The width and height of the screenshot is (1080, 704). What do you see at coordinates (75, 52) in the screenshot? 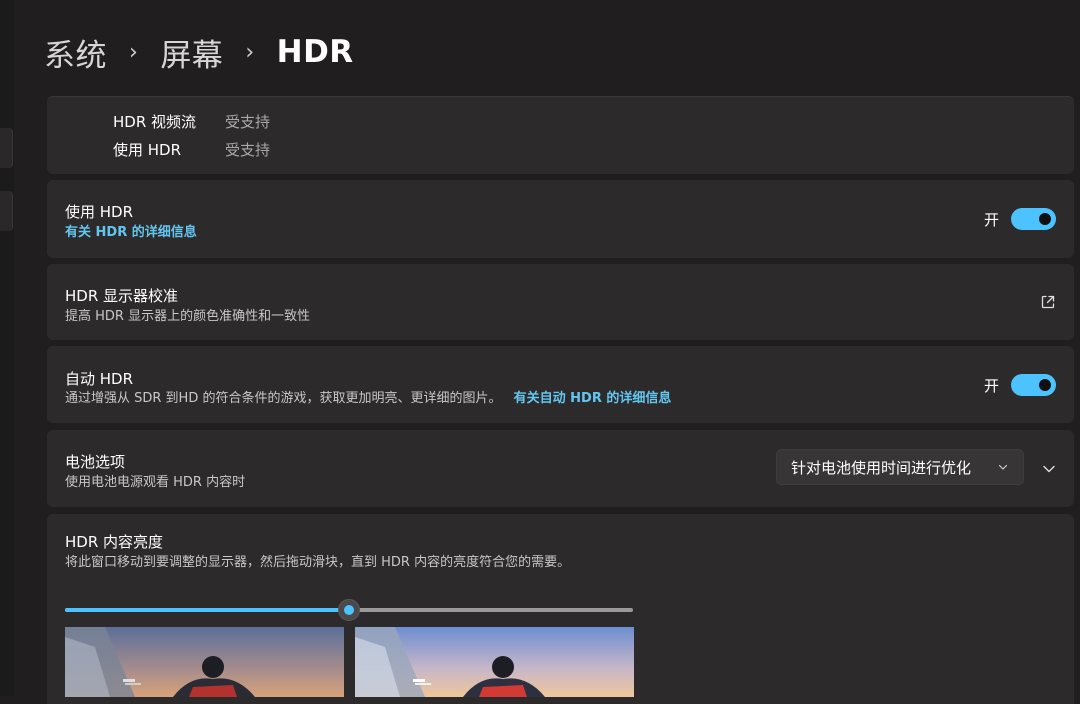
I see `breadcrumb-system: 系统` at bounding box center [75, 52].